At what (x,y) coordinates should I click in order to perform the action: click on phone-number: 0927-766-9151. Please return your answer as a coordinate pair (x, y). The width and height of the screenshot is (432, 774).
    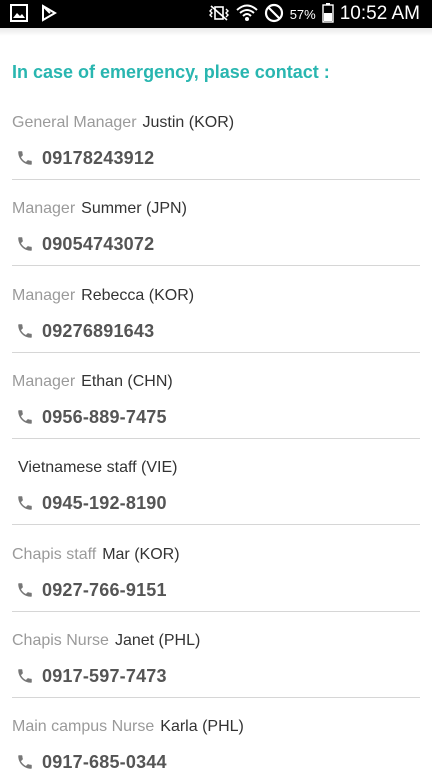
    Looking at the image, I should click on (104, 590).